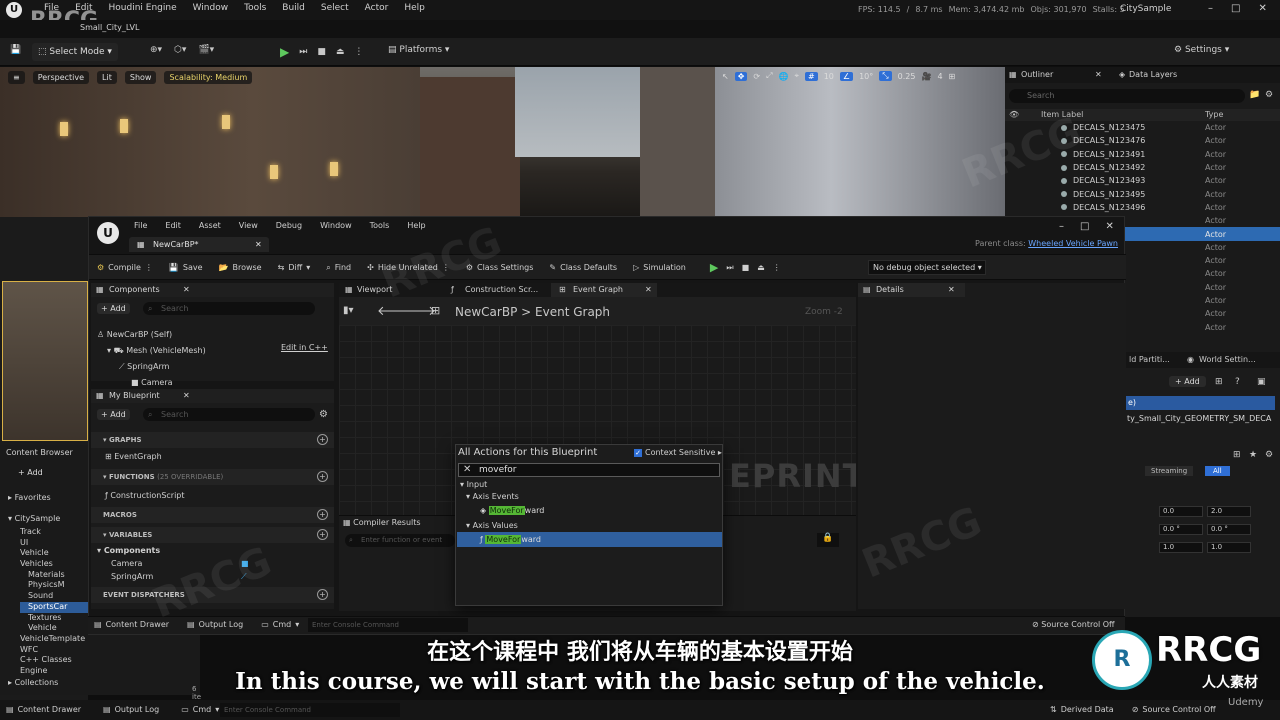  I want to click on show-button: Show, so click(140, 77).